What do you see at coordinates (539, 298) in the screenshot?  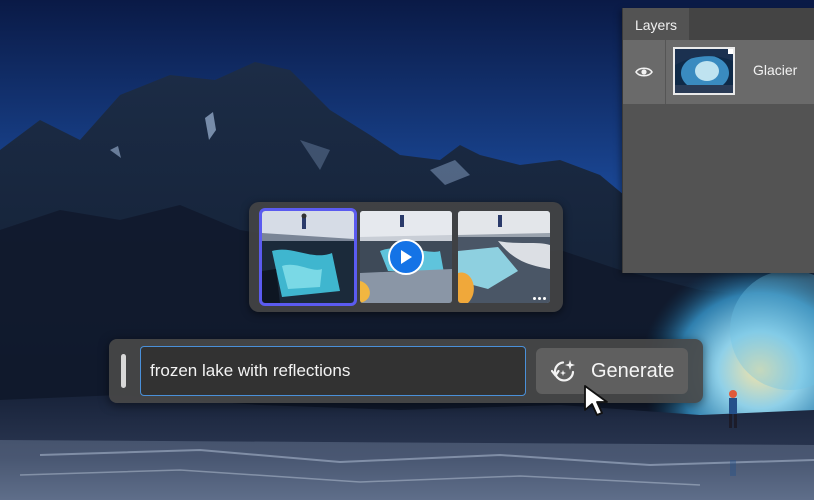 I see `more-options-icon` at bounding box center [539, 298].